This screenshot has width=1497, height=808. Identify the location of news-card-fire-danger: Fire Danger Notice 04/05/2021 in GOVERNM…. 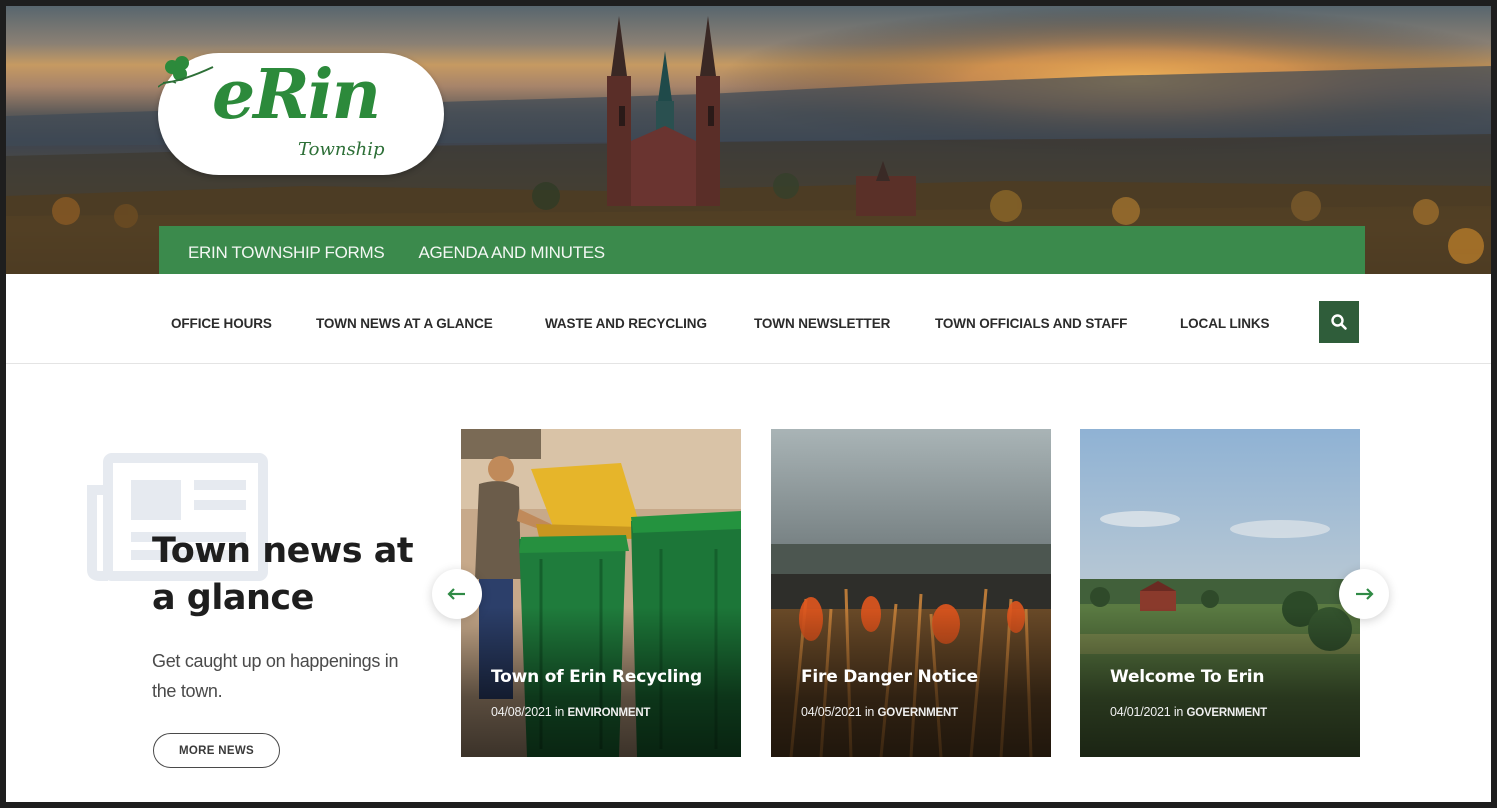
(911, 593).